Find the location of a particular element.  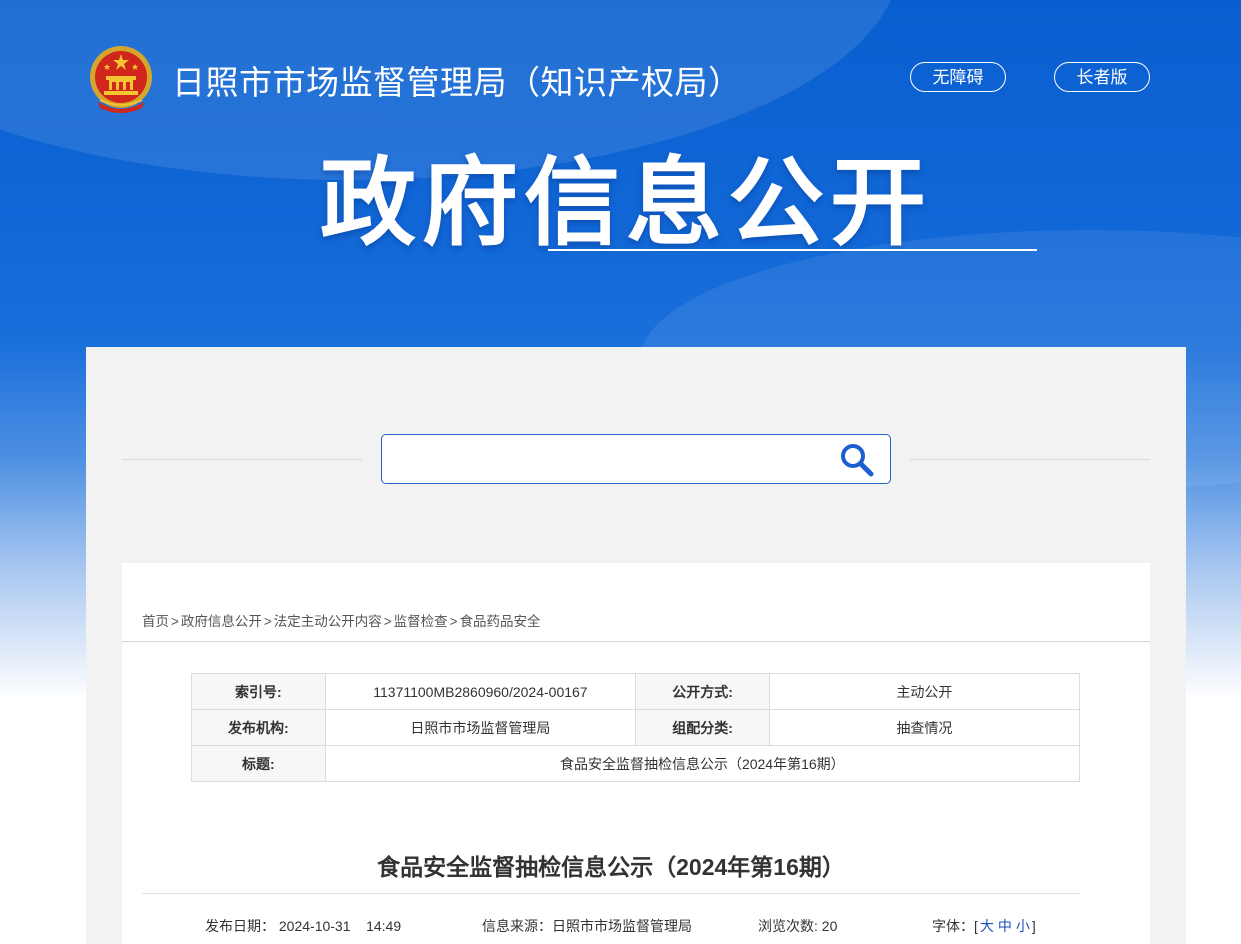

accessibility-button: 无障碍 is located at coordinates (958, 77).